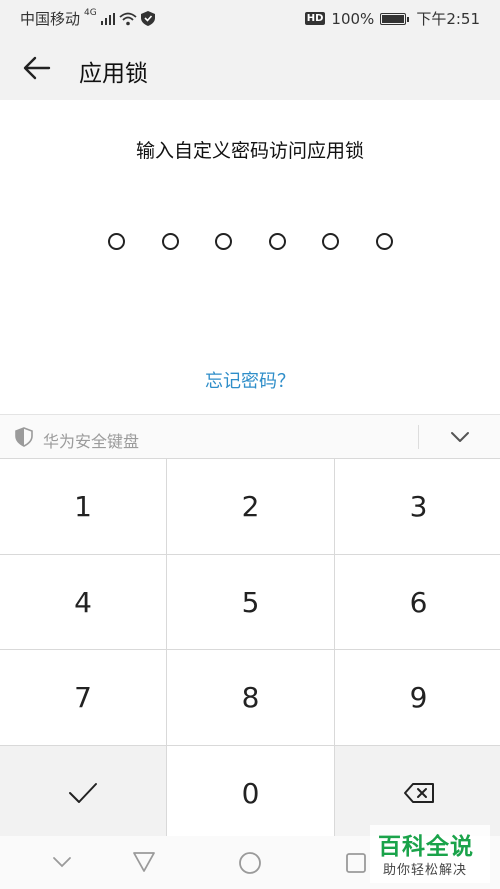 The width and height of the screenshot is (500, 889). Describe the element at coordinates (83, 697) in the screenshot. I see `key-7: 7` at that location.